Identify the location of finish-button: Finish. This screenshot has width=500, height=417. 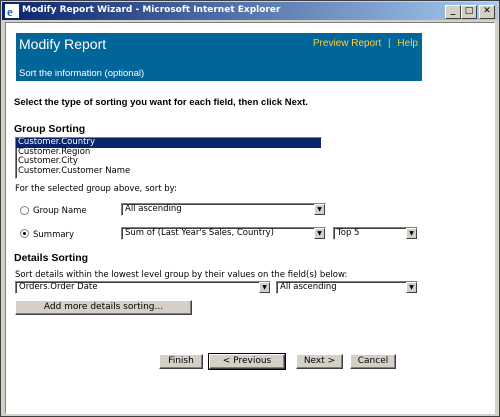
(181, 361).